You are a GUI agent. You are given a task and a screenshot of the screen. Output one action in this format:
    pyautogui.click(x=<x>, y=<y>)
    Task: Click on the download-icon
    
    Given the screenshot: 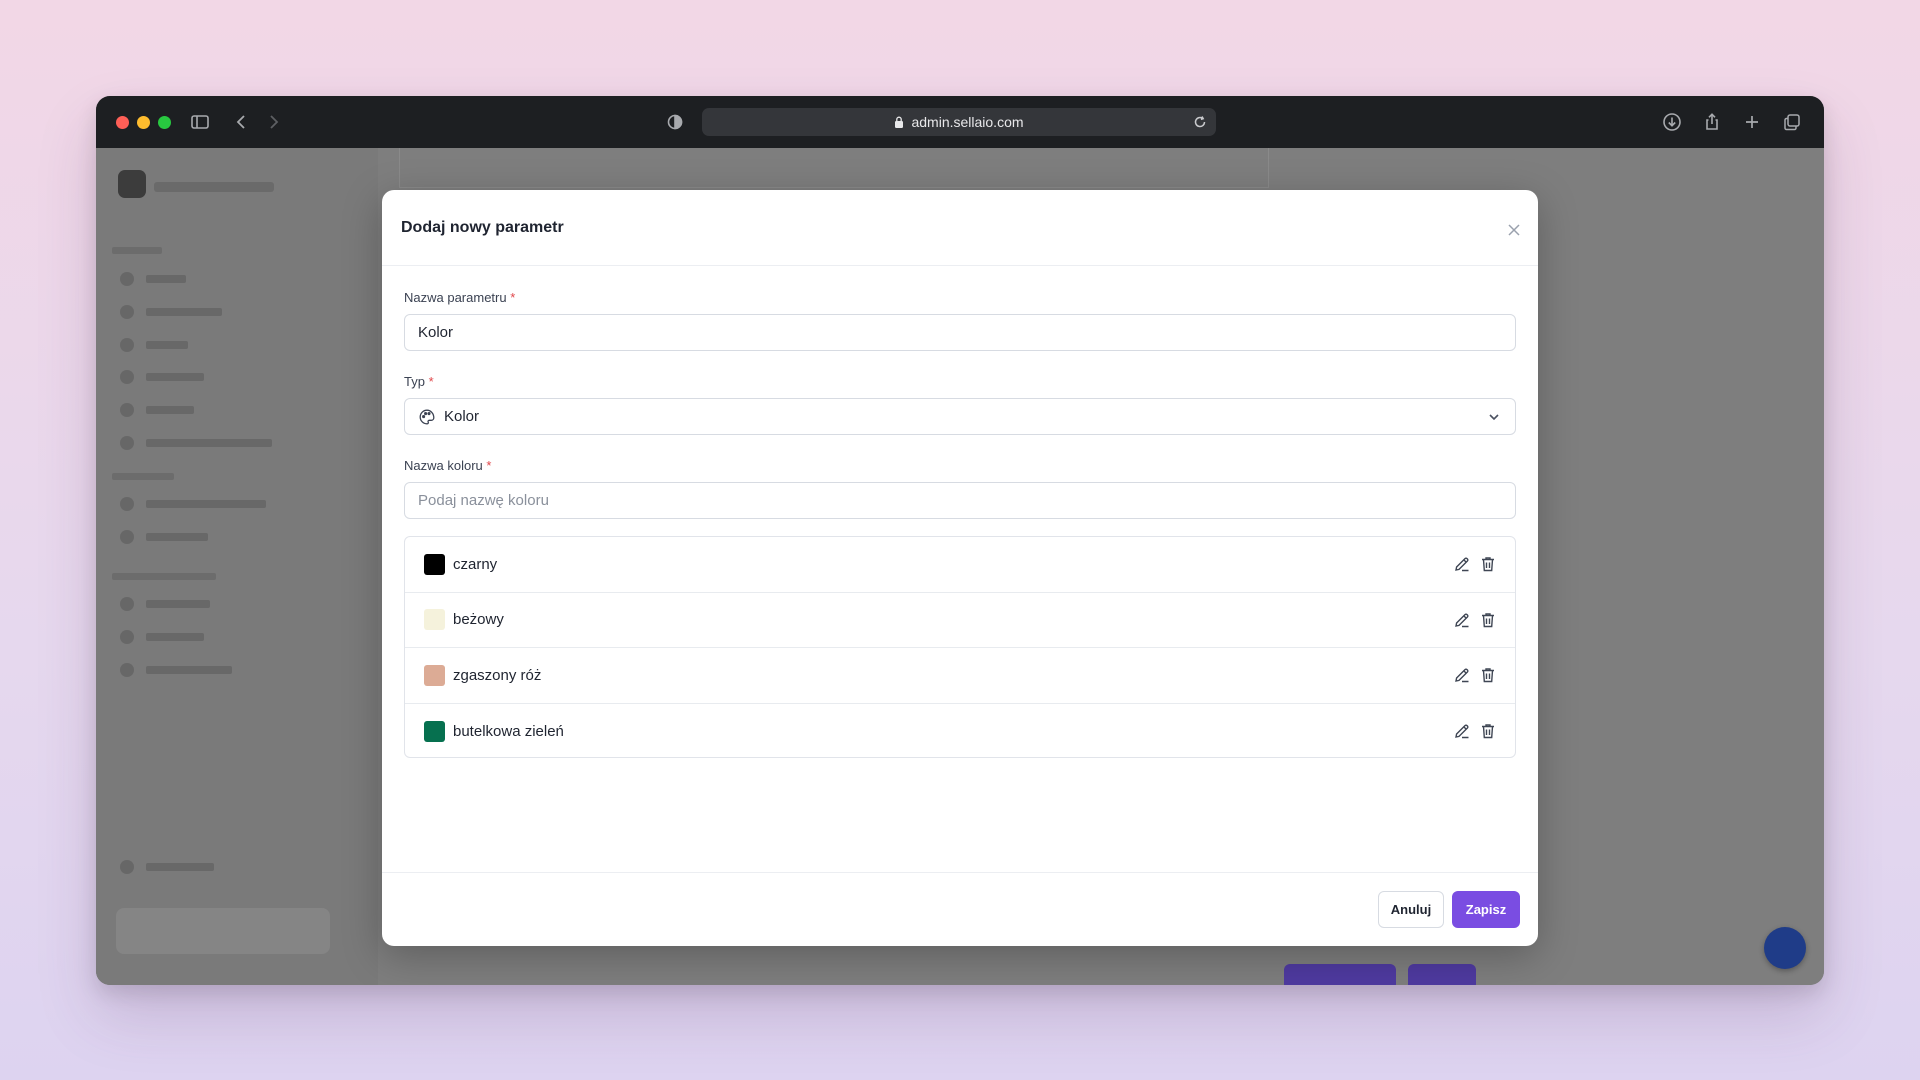 What is the action you would take?
    pyautogui.click(x=1672, y=122)
    